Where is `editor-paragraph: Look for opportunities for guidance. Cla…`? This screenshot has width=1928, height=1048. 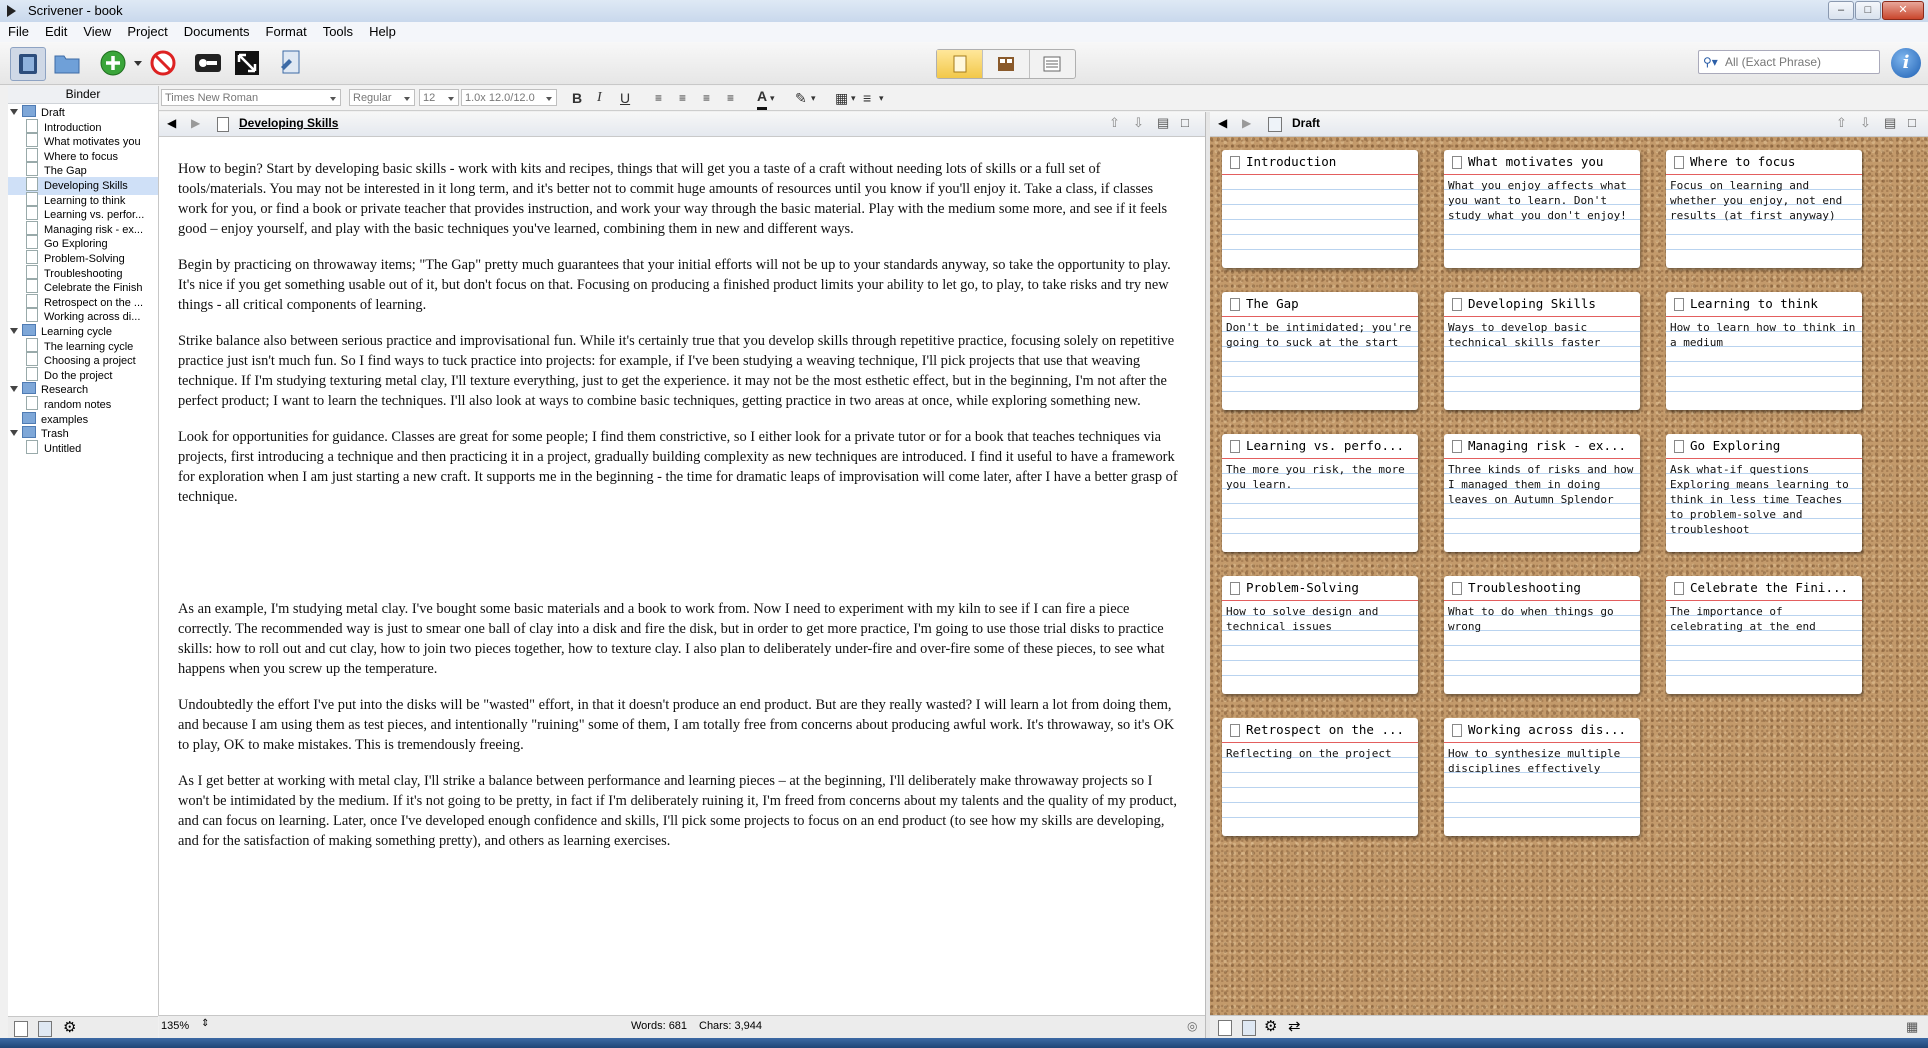
editor-paragraph: Look for opportunities for guidance. Cla… is located at coordinates (680, 467).